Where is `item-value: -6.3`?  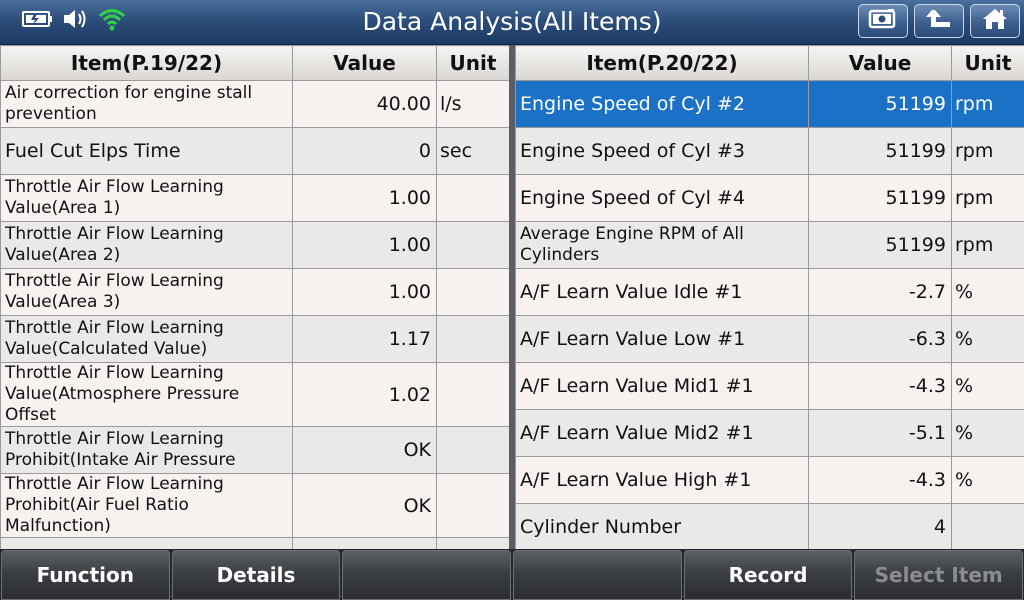
item-value: -6.3 is located at coordinates (880, 339).